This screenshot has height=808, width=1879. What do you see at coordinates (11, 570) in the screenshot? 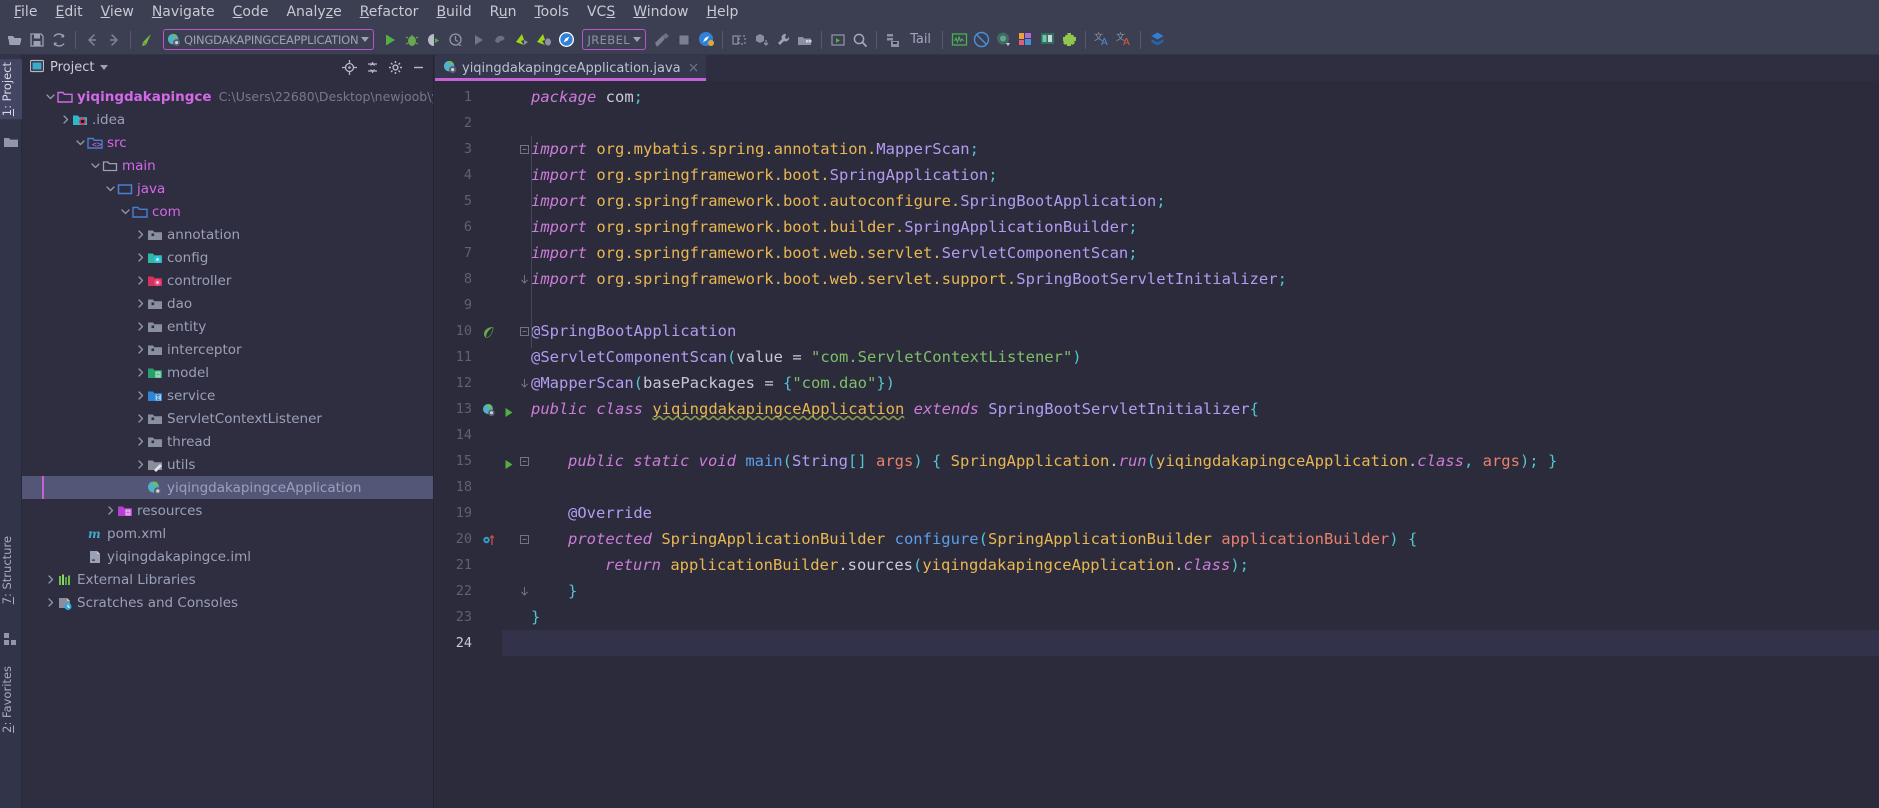
I see `sidebar-item-structure: 7: Structure` at bounding box center [11, 570].